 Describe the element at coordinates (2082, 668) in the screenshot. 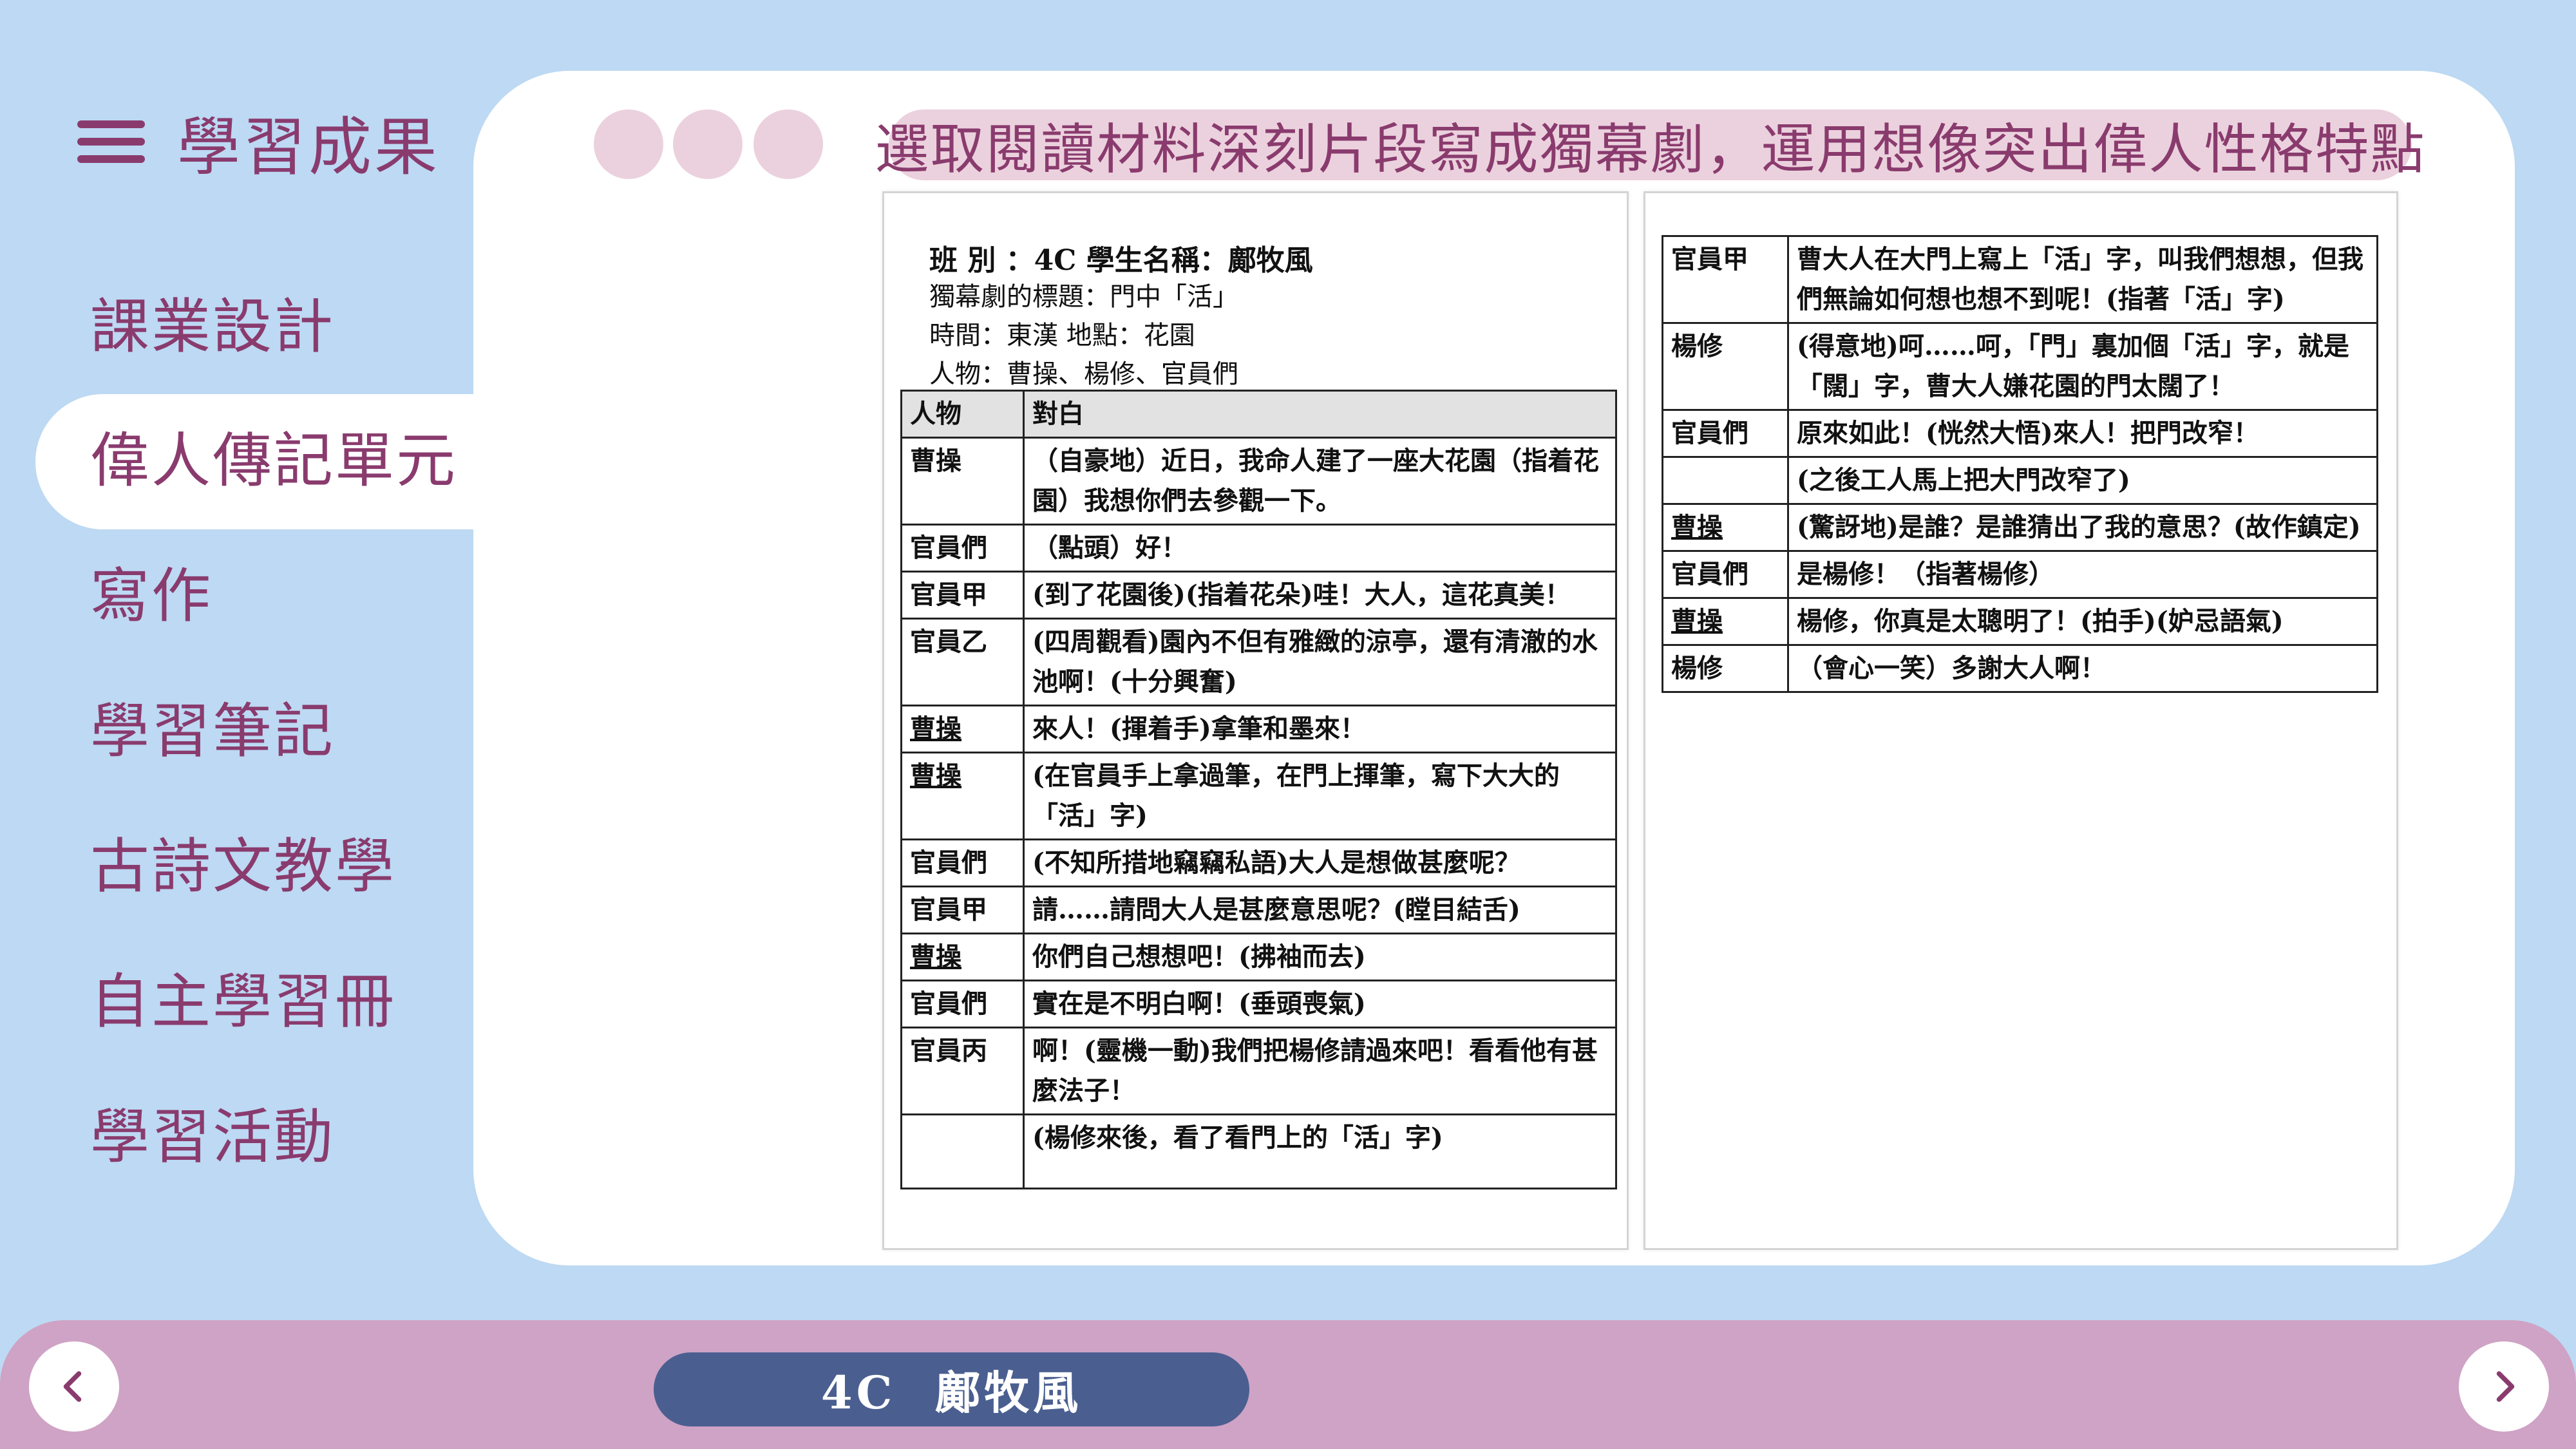

I see `line-cell: （會心一笑）多謝大人啊！` at that location.